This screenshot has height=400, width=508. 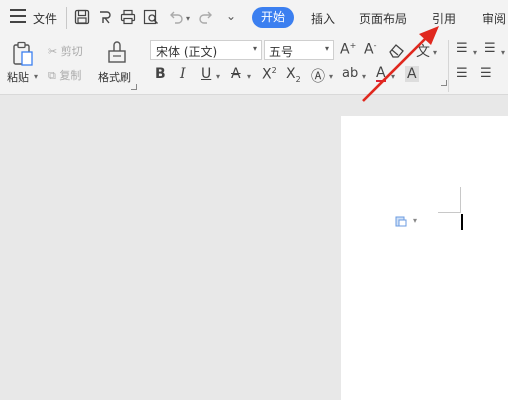 I want to click on ribbon-group-separator, so click(x=448, y=66).